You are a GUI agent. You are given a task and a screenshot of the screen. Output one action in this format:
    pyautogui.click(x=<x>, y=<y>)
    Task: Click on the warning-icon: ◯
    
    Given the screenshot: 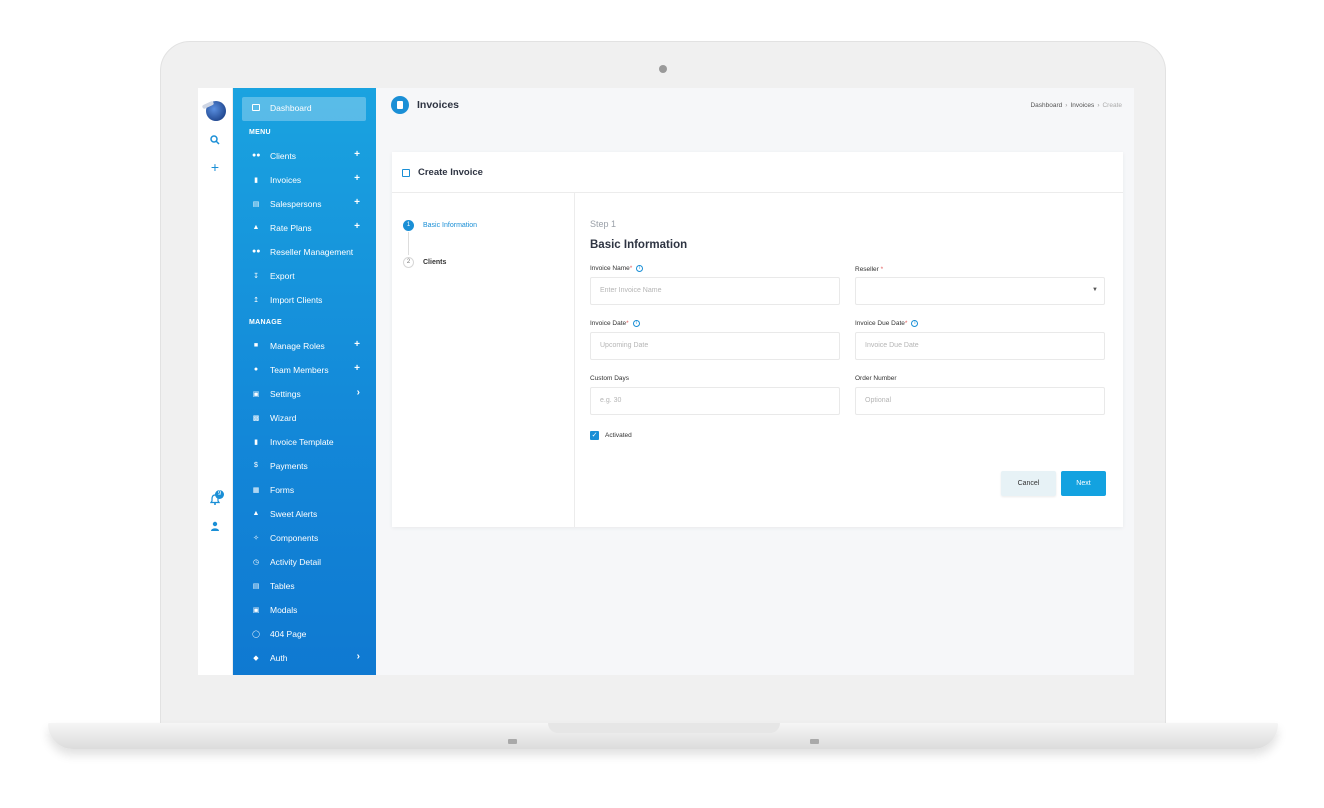 What is the action you would take?
    pyautogui.click(x=256, y=634)
    